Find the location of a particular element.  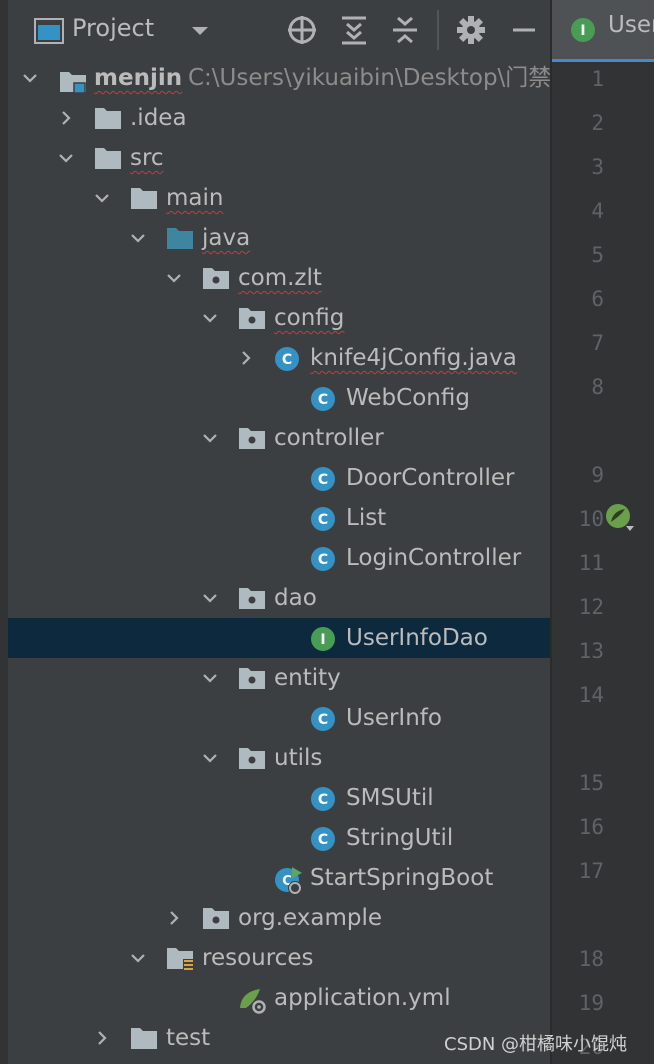

module-icon is located at coordinates (72, 80).